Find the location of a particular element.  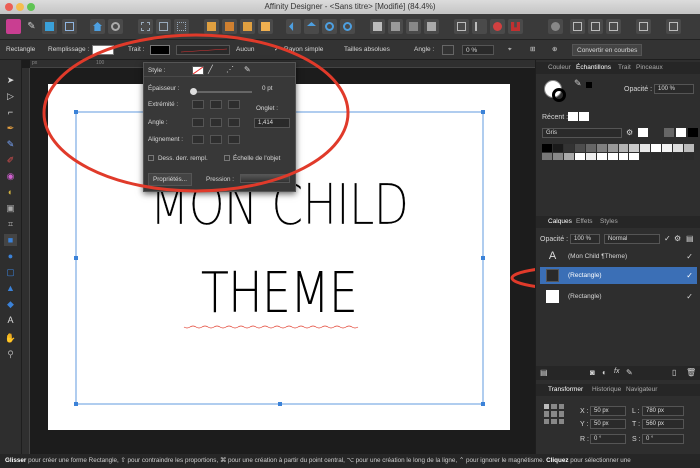

w-field: 780 px is located at coordinates (663, 411).